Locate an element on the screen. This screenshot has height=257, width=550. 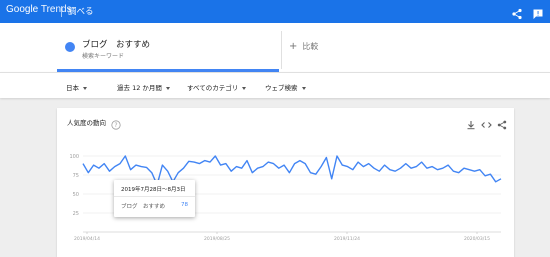
comparison-divider is located at coordinates (281, 50).